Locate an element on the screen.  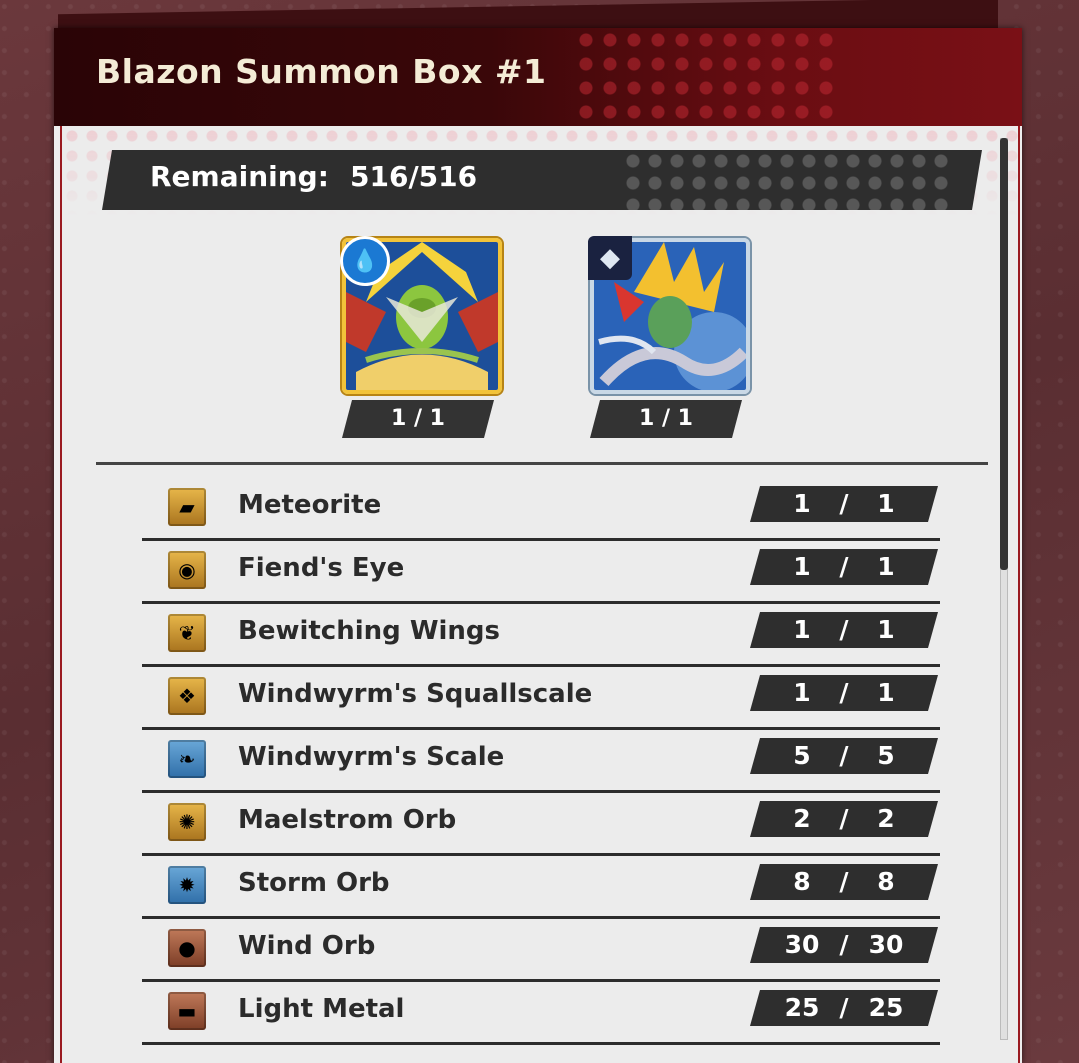
remaining-value: 516/516 is located at coordinates (414, 176).